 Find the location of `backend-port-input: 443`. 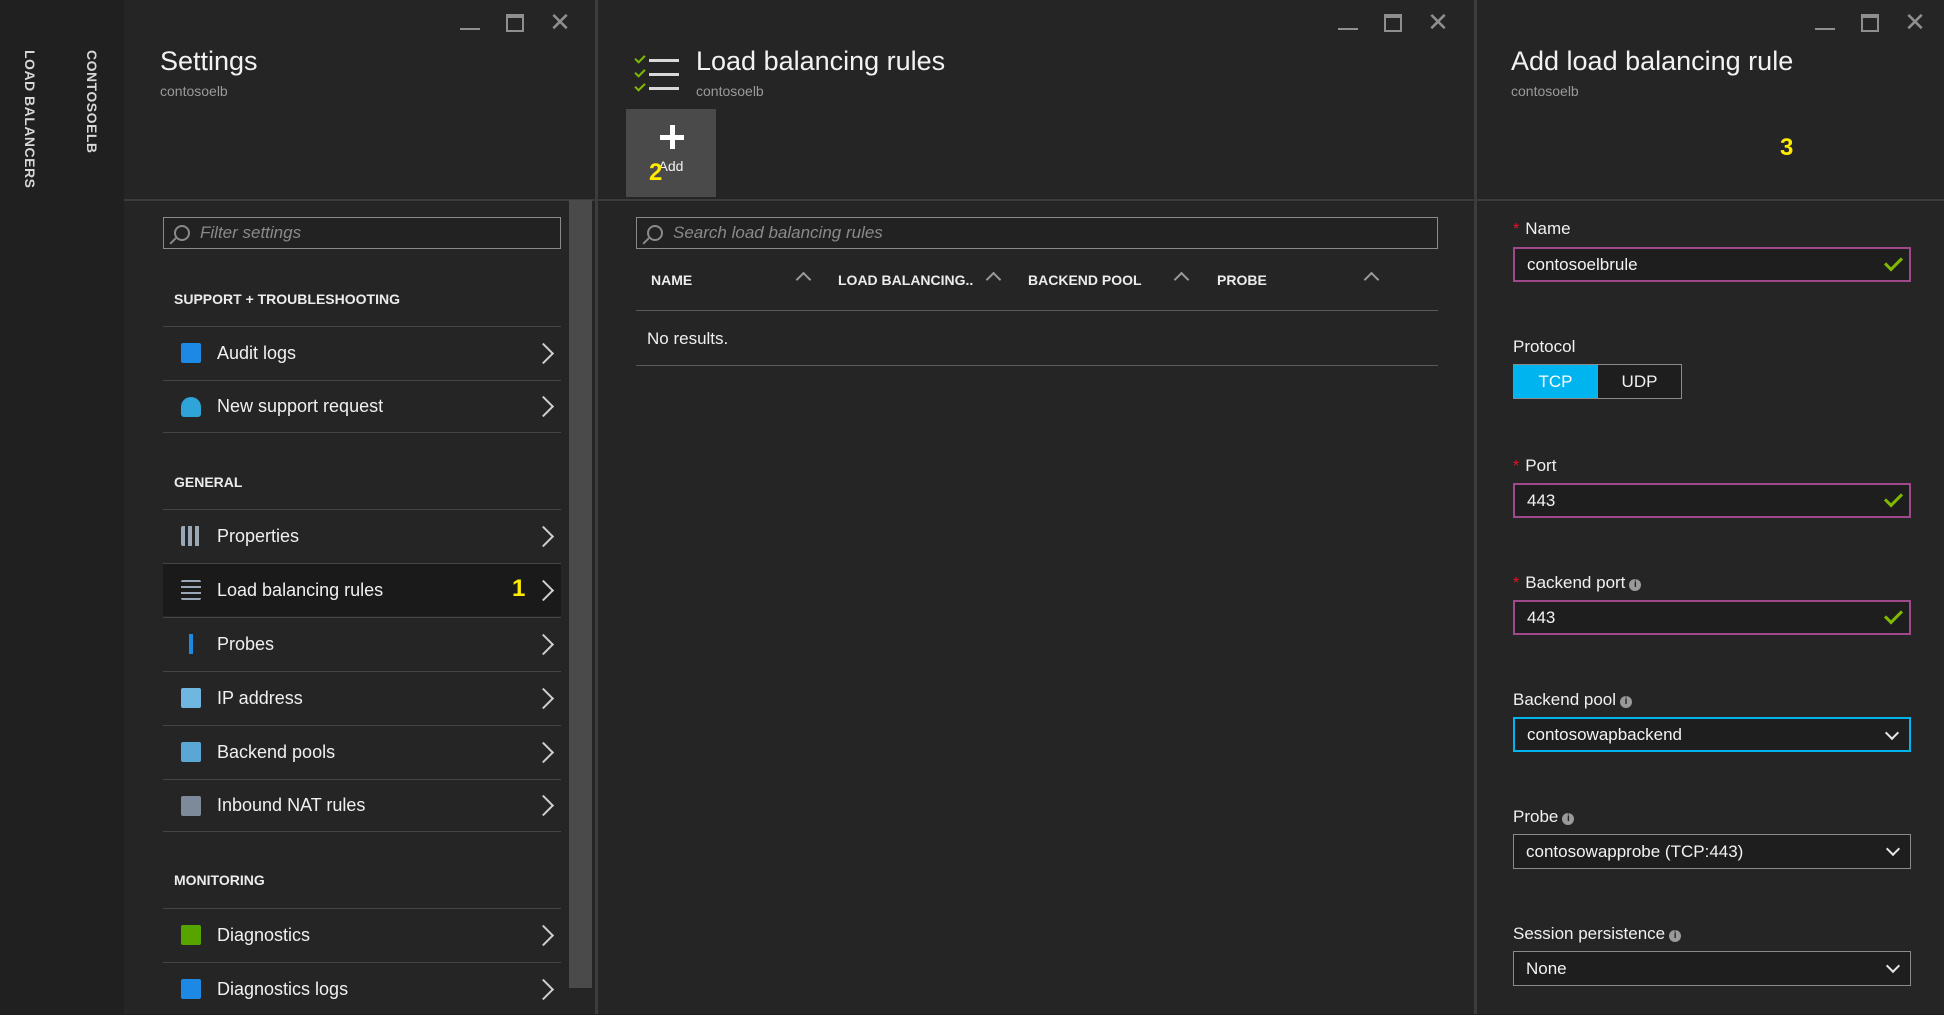

backend-port-input: 443 is located at coordinates (1712, 617).